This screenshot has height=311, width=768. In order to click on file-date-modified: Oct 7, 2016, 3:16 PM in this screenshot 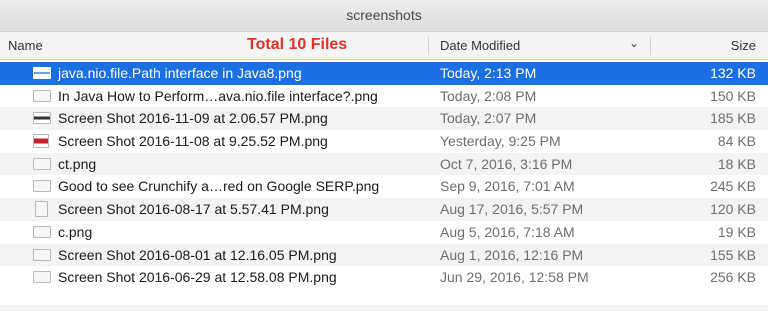, I will do `click(506, 163)`.